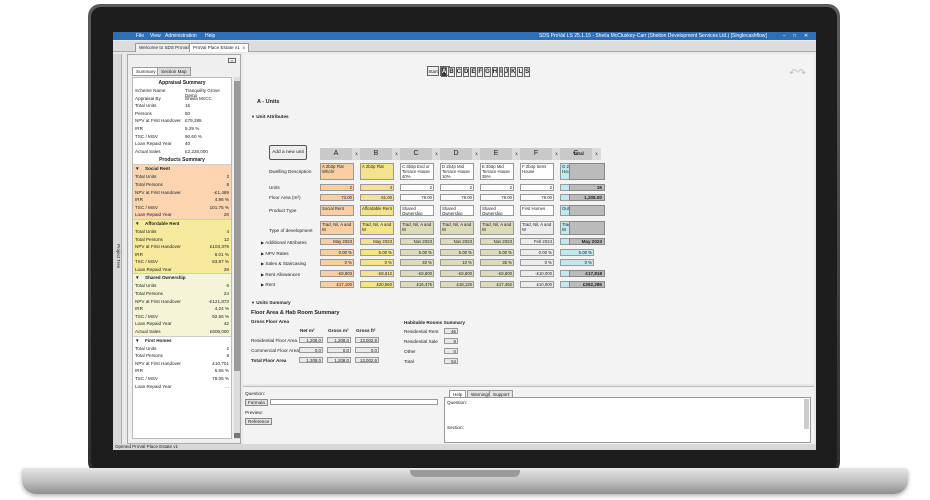 This screenshot has height=500, width=930. What do you see at coordinates (794, 36) in the screenshot?
I see `maximize-button: □` at bounding box center [794, 36].